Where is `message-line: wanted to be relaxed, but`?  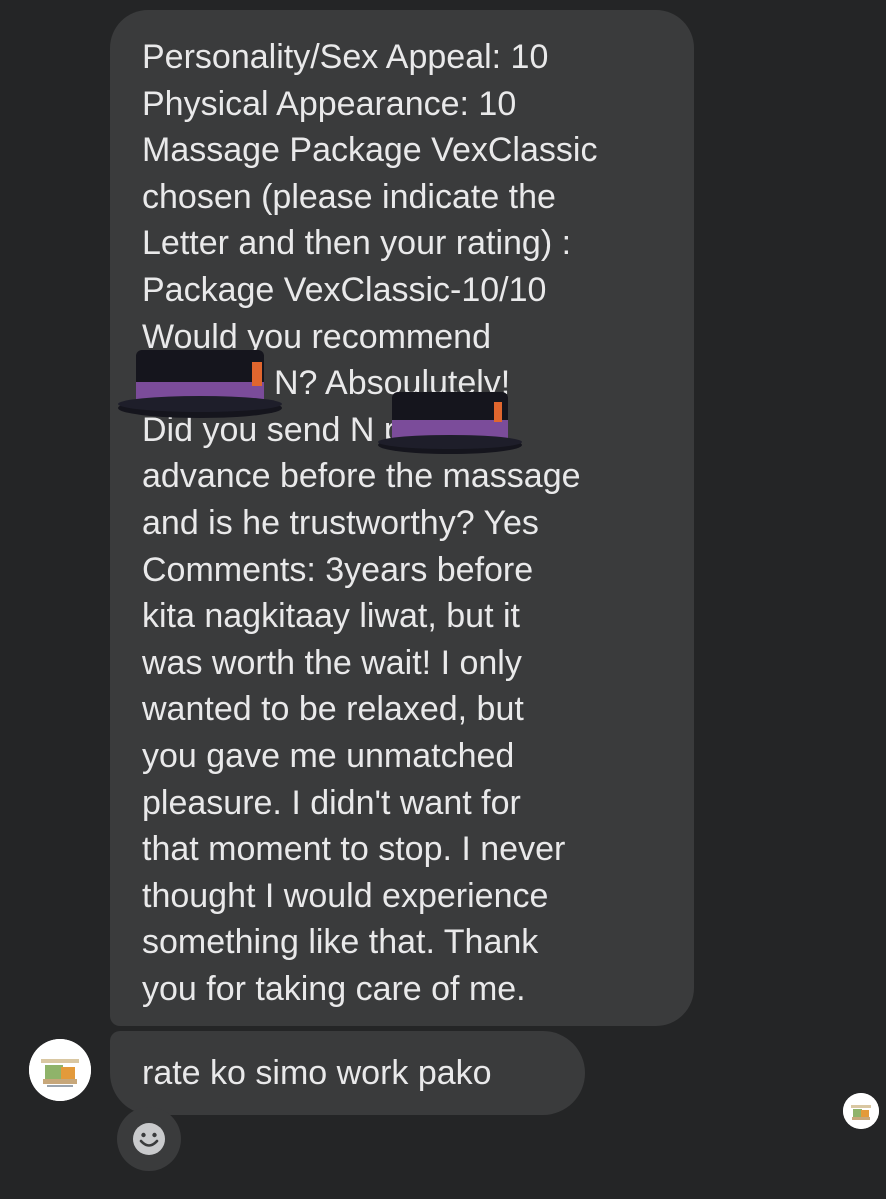
message-line: wanted to be relaxed, but is located at coordinates (333, 709).